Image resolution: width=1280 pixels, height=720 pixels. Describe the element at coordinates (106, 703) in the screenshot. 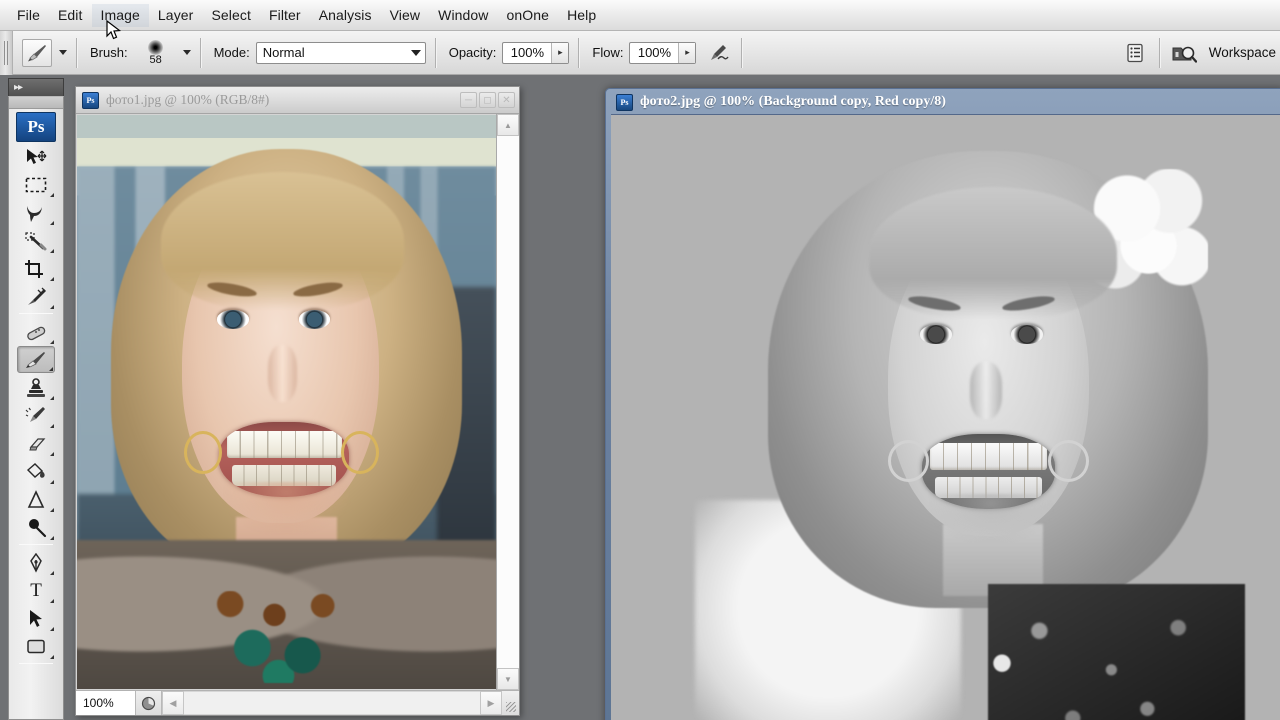

I see `zoom-level-input: 100%` at that location.